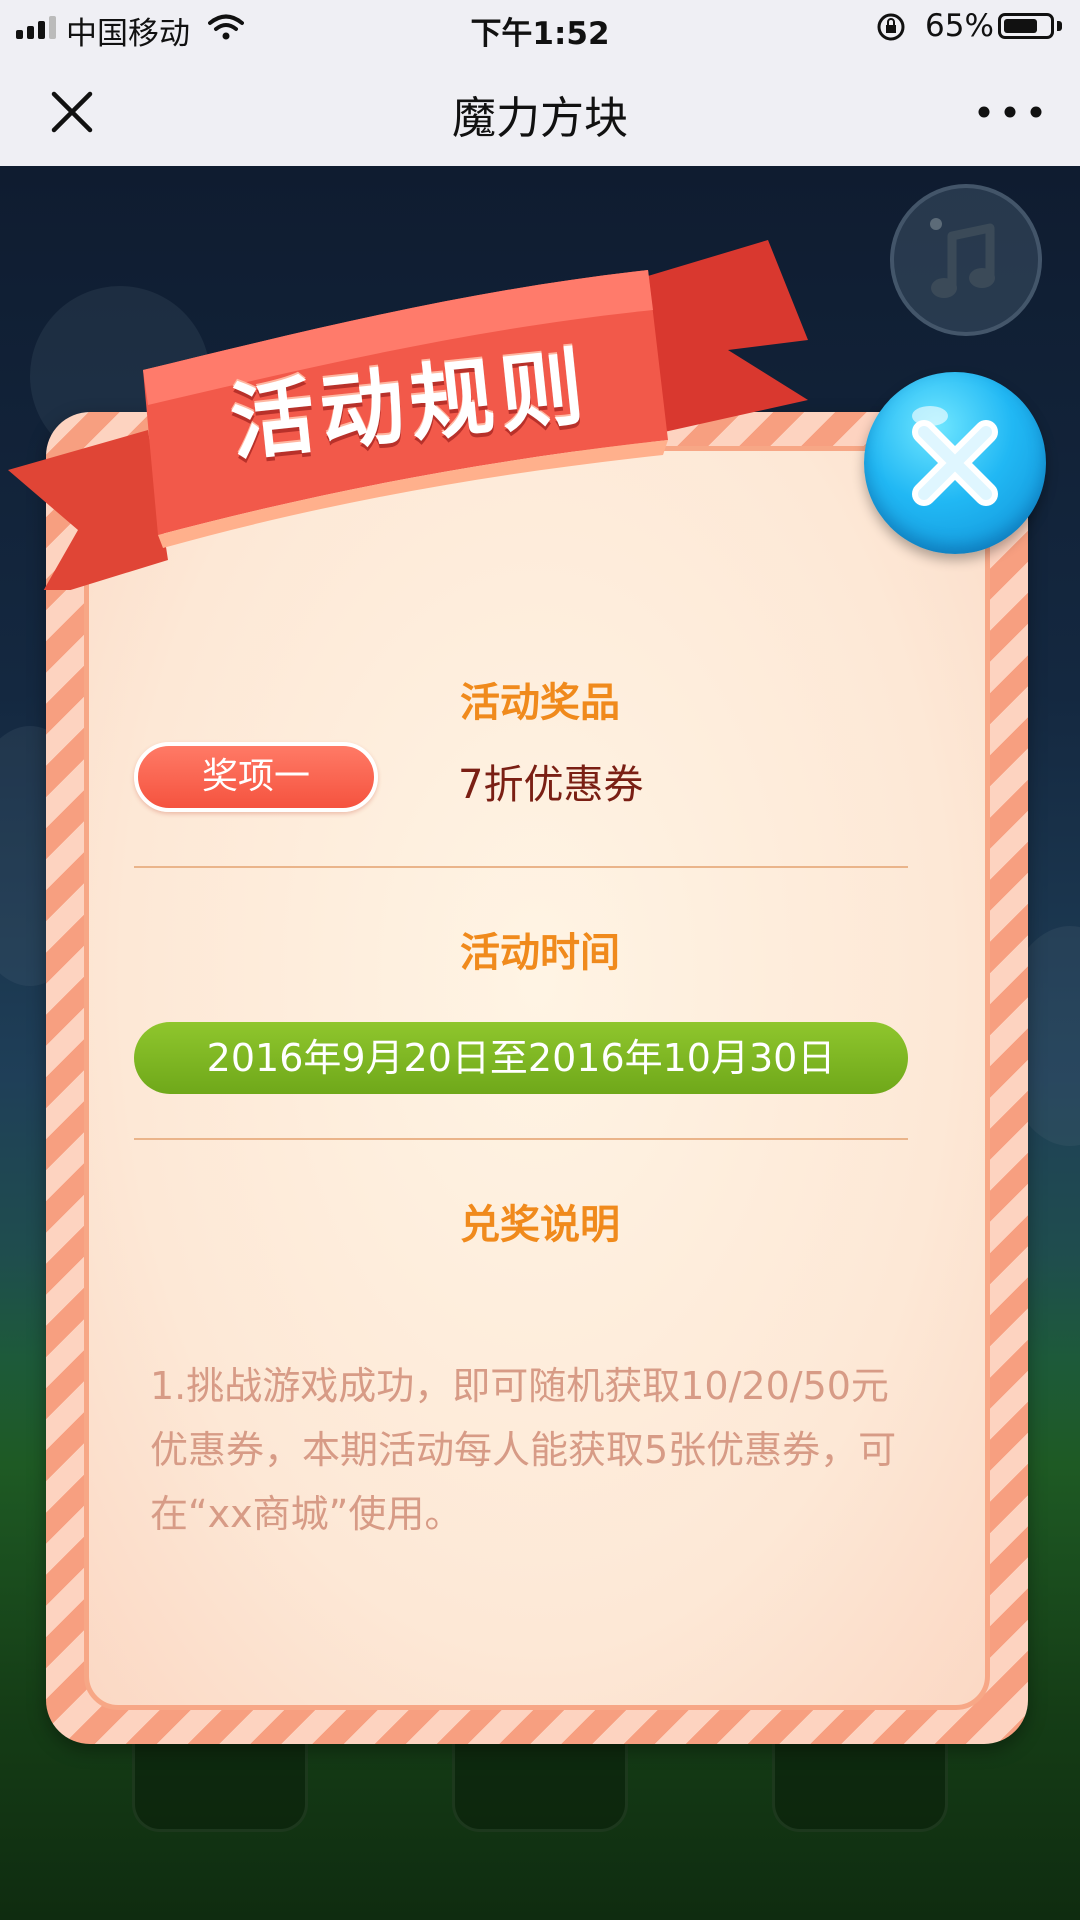 Image resolution: width=1080 pixels, height=1920 pixels. What do you see at coordinates (962, 258) in the screenshot?
I see `music-note-icon` at bounding box center [962, 258].